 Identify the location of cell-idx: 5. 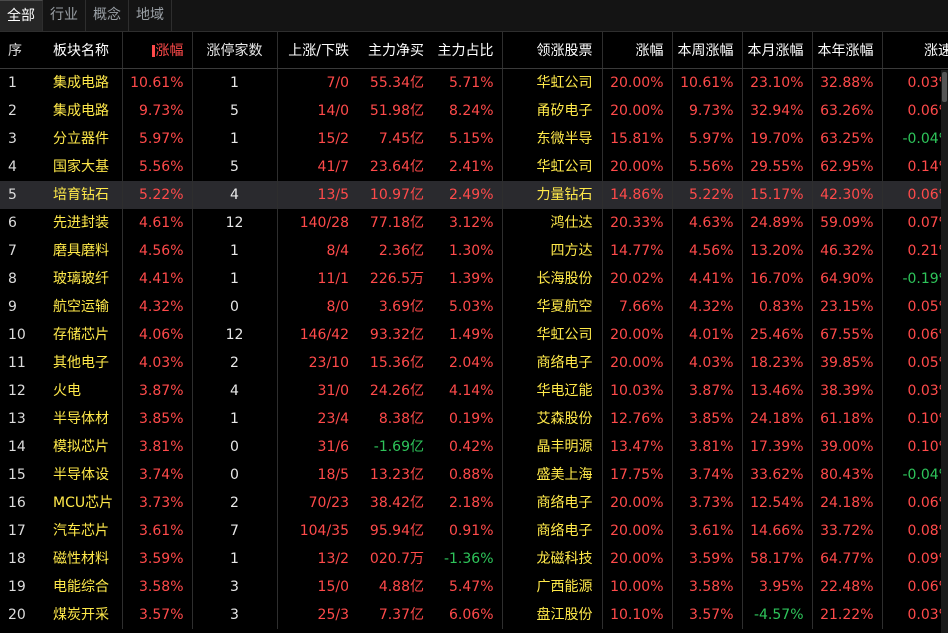
(21, 195).